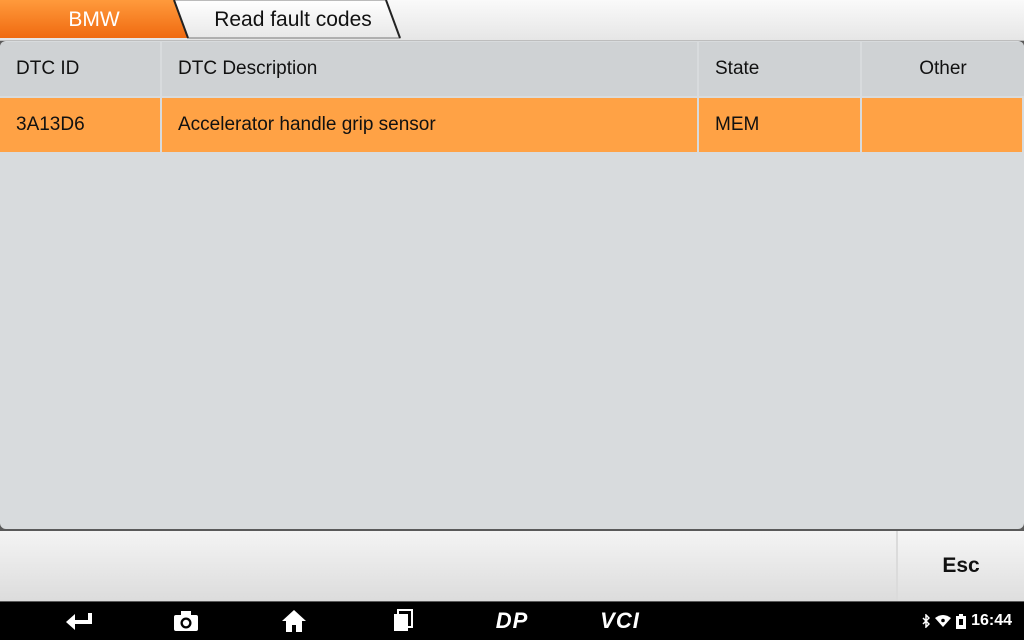  I want to click on dp-icon: DP, so click(512, 621).